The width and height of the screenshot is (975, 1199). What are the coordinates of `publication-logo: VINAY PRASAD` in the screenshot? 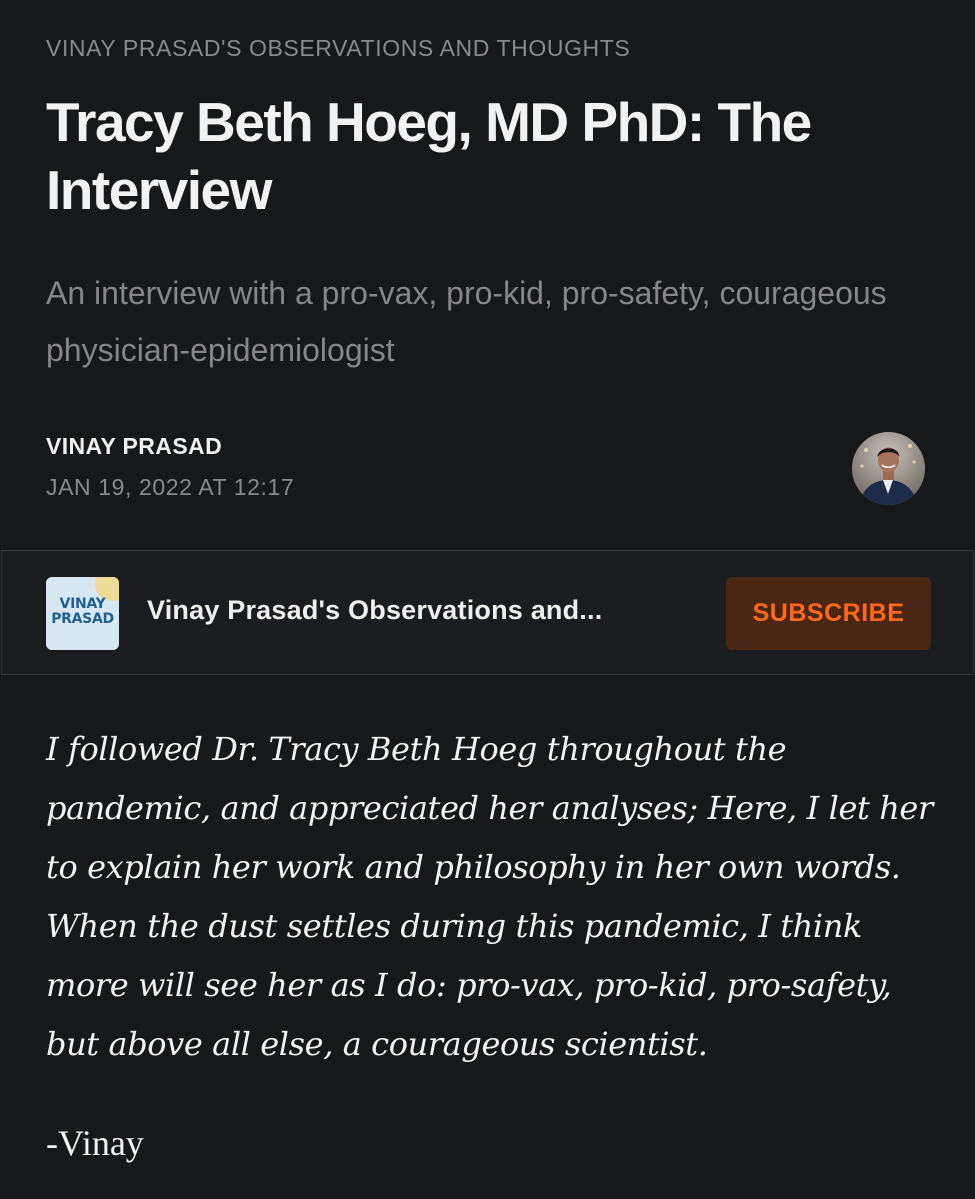 It's located at (82, 613).